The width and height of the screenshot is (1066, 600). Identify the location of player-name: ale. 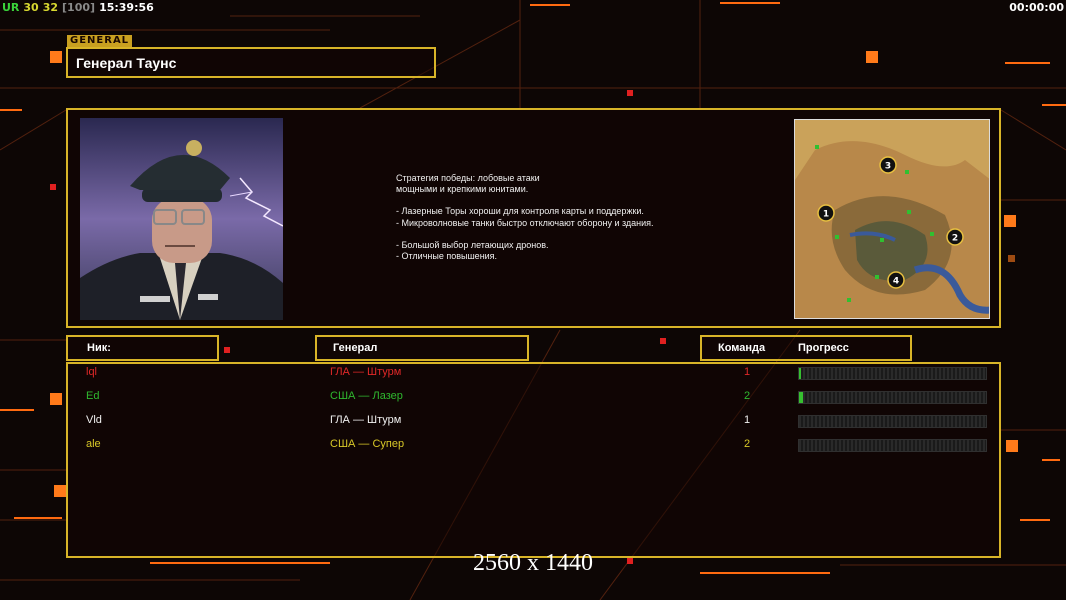
(93, 444).